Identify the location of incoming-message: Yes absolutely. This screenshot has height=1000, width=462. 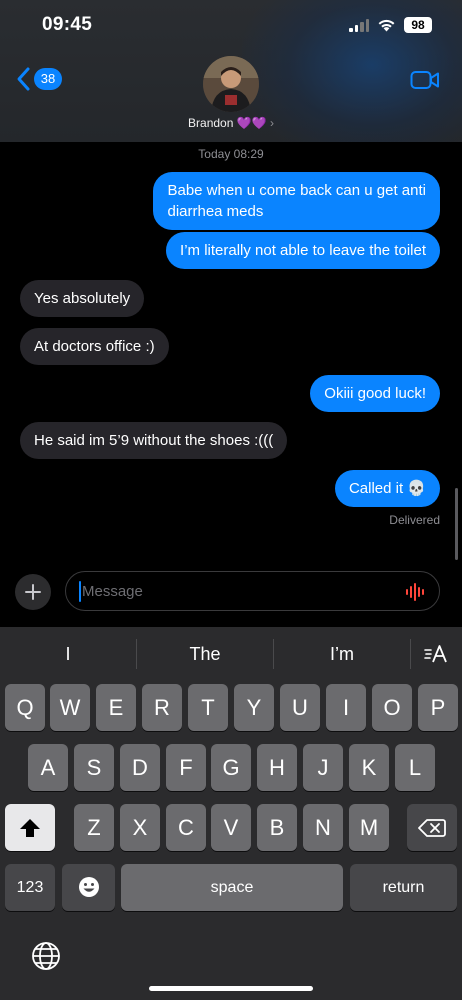
(82, 298).